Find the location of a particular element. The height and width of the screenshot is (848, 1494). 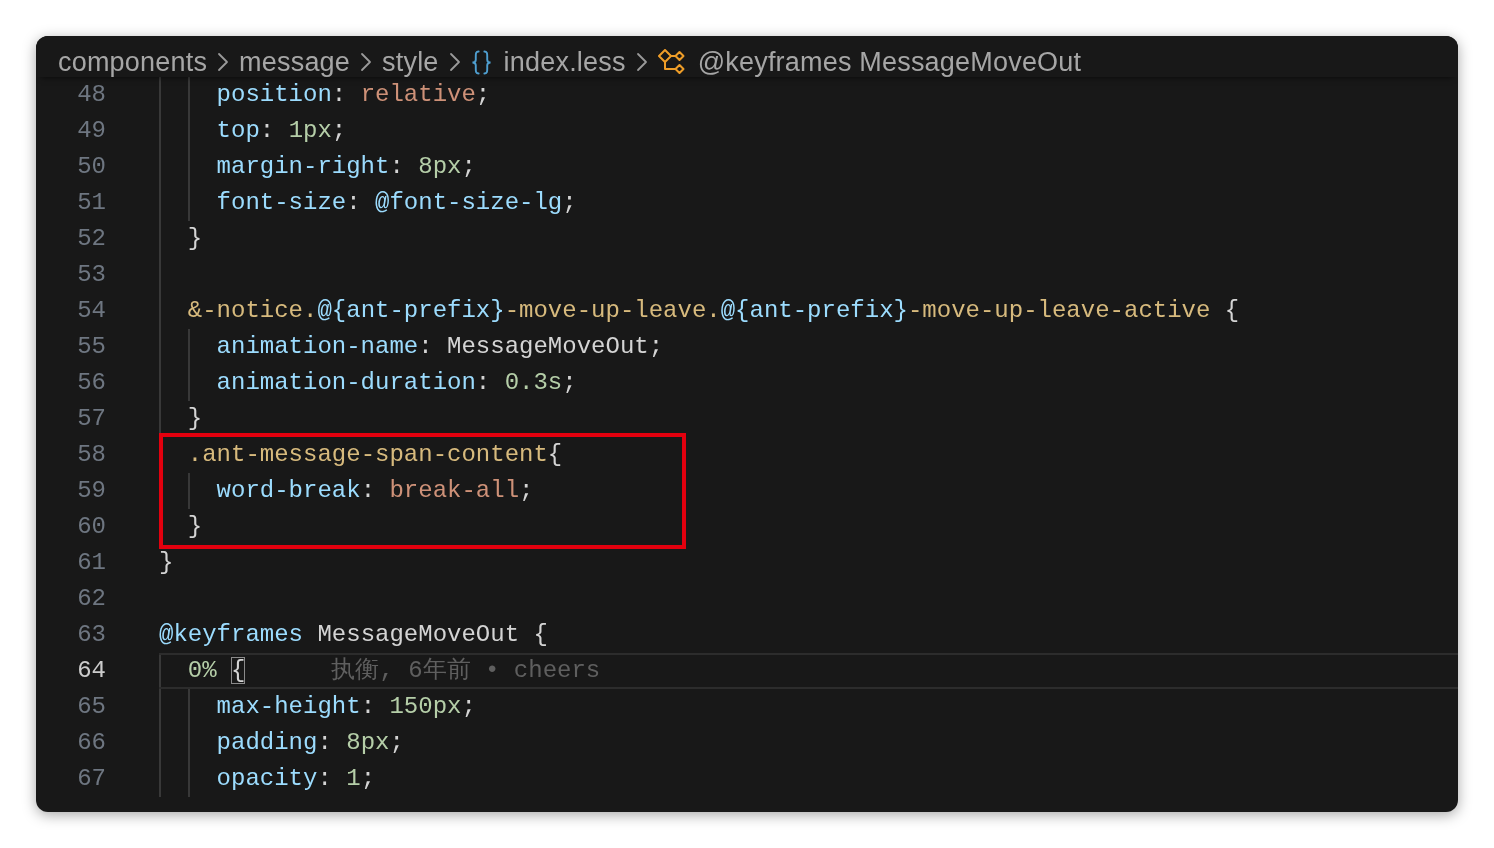

breadcrumb-item: message is located at coordinates (295, 62).